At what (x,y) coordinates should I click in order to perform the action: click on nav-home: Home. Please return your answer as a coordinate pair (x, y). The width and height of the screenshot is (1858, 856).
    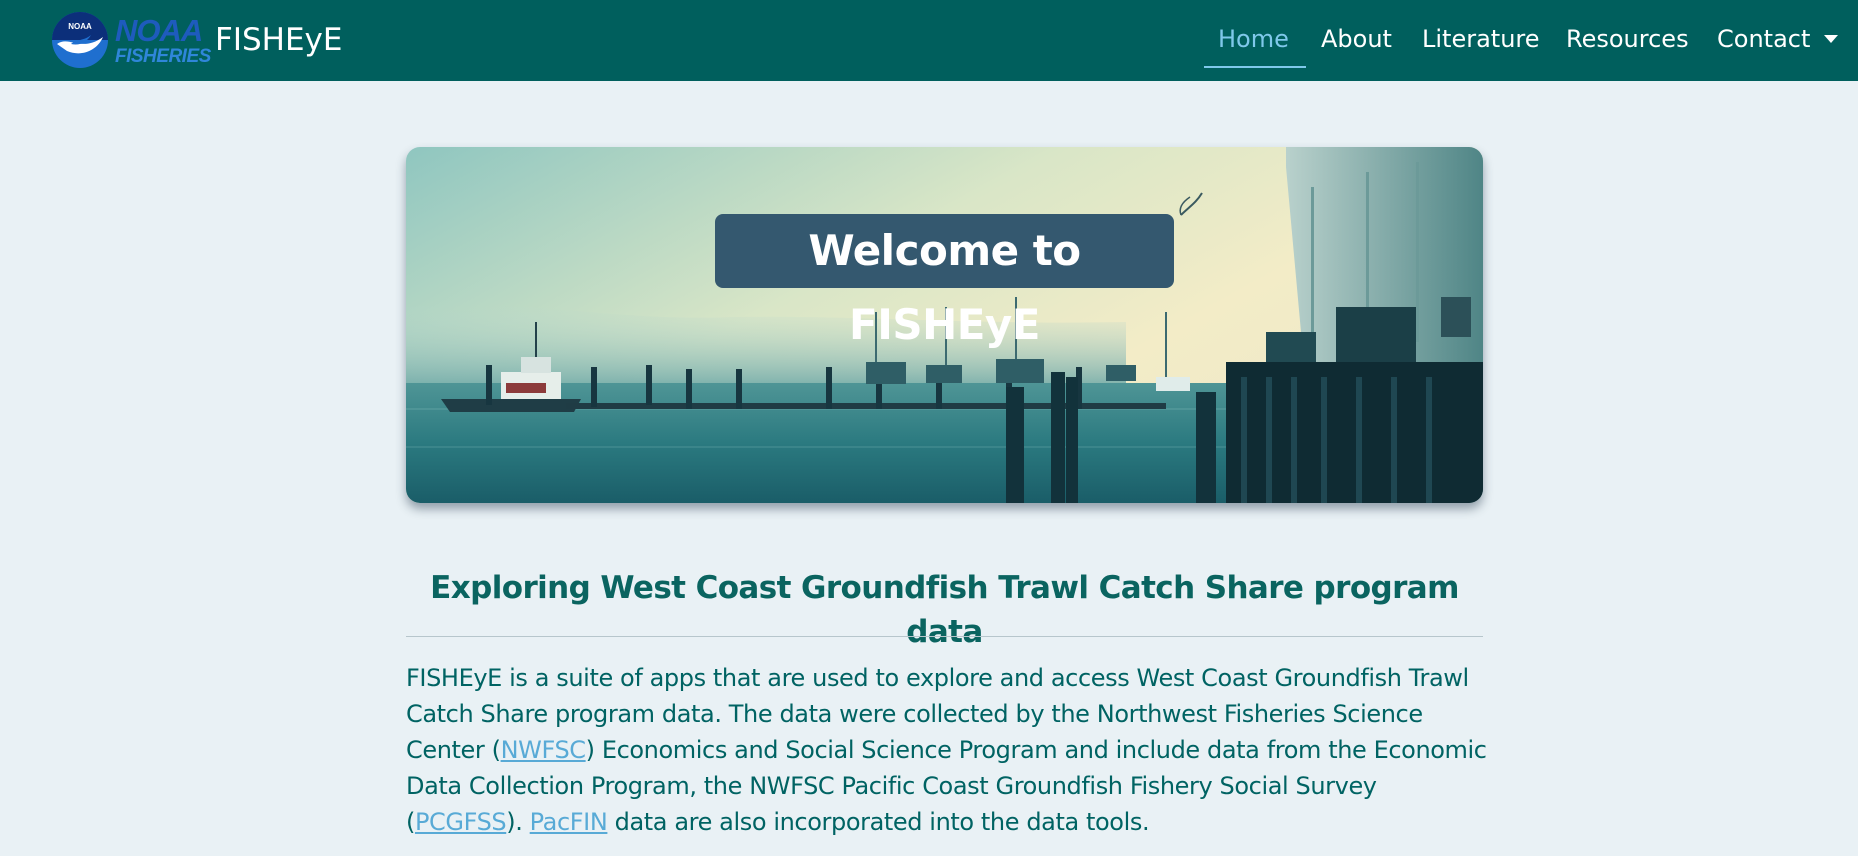
    Looking at the image, I should click on (1253, 39).